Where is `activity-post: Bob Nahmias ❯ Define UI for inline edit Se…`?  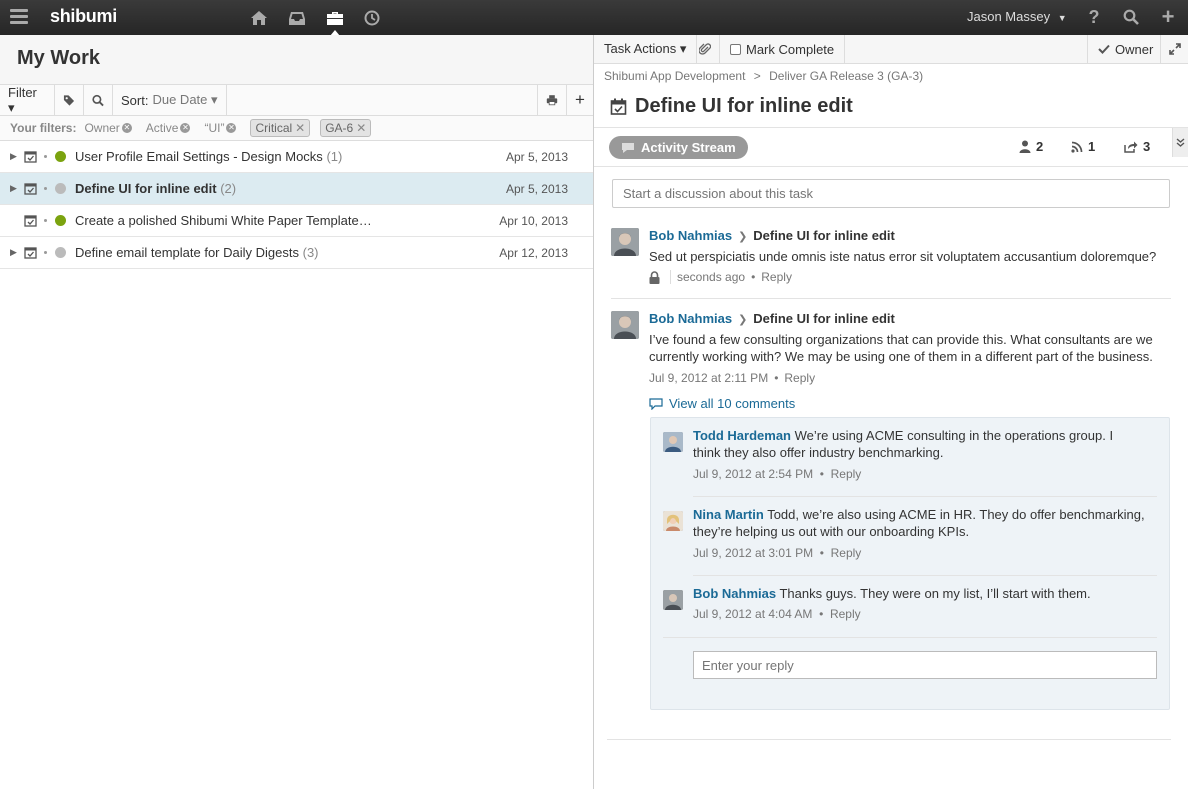 activity-post: Bob Nahmias ❯ Define UI for inline edit Se… is located at coordinates (891, 258).